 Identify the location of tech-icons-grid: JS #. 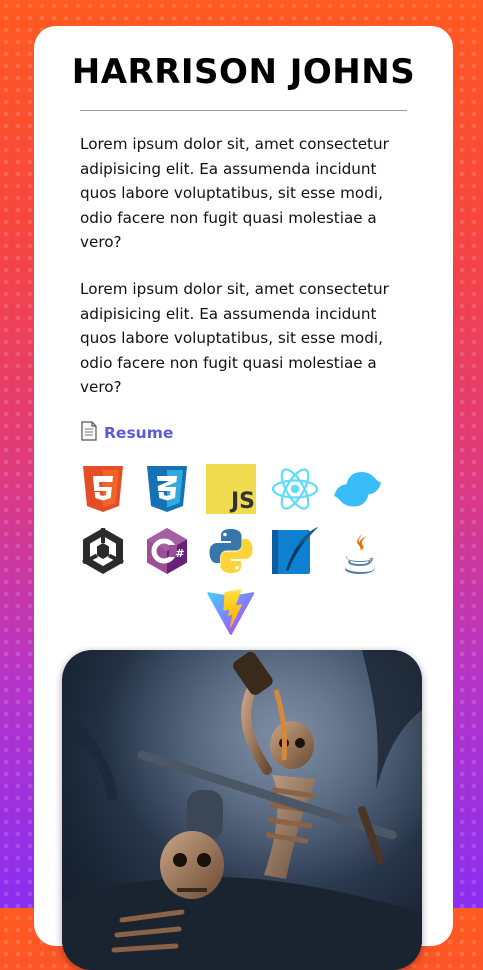
(243, 549).